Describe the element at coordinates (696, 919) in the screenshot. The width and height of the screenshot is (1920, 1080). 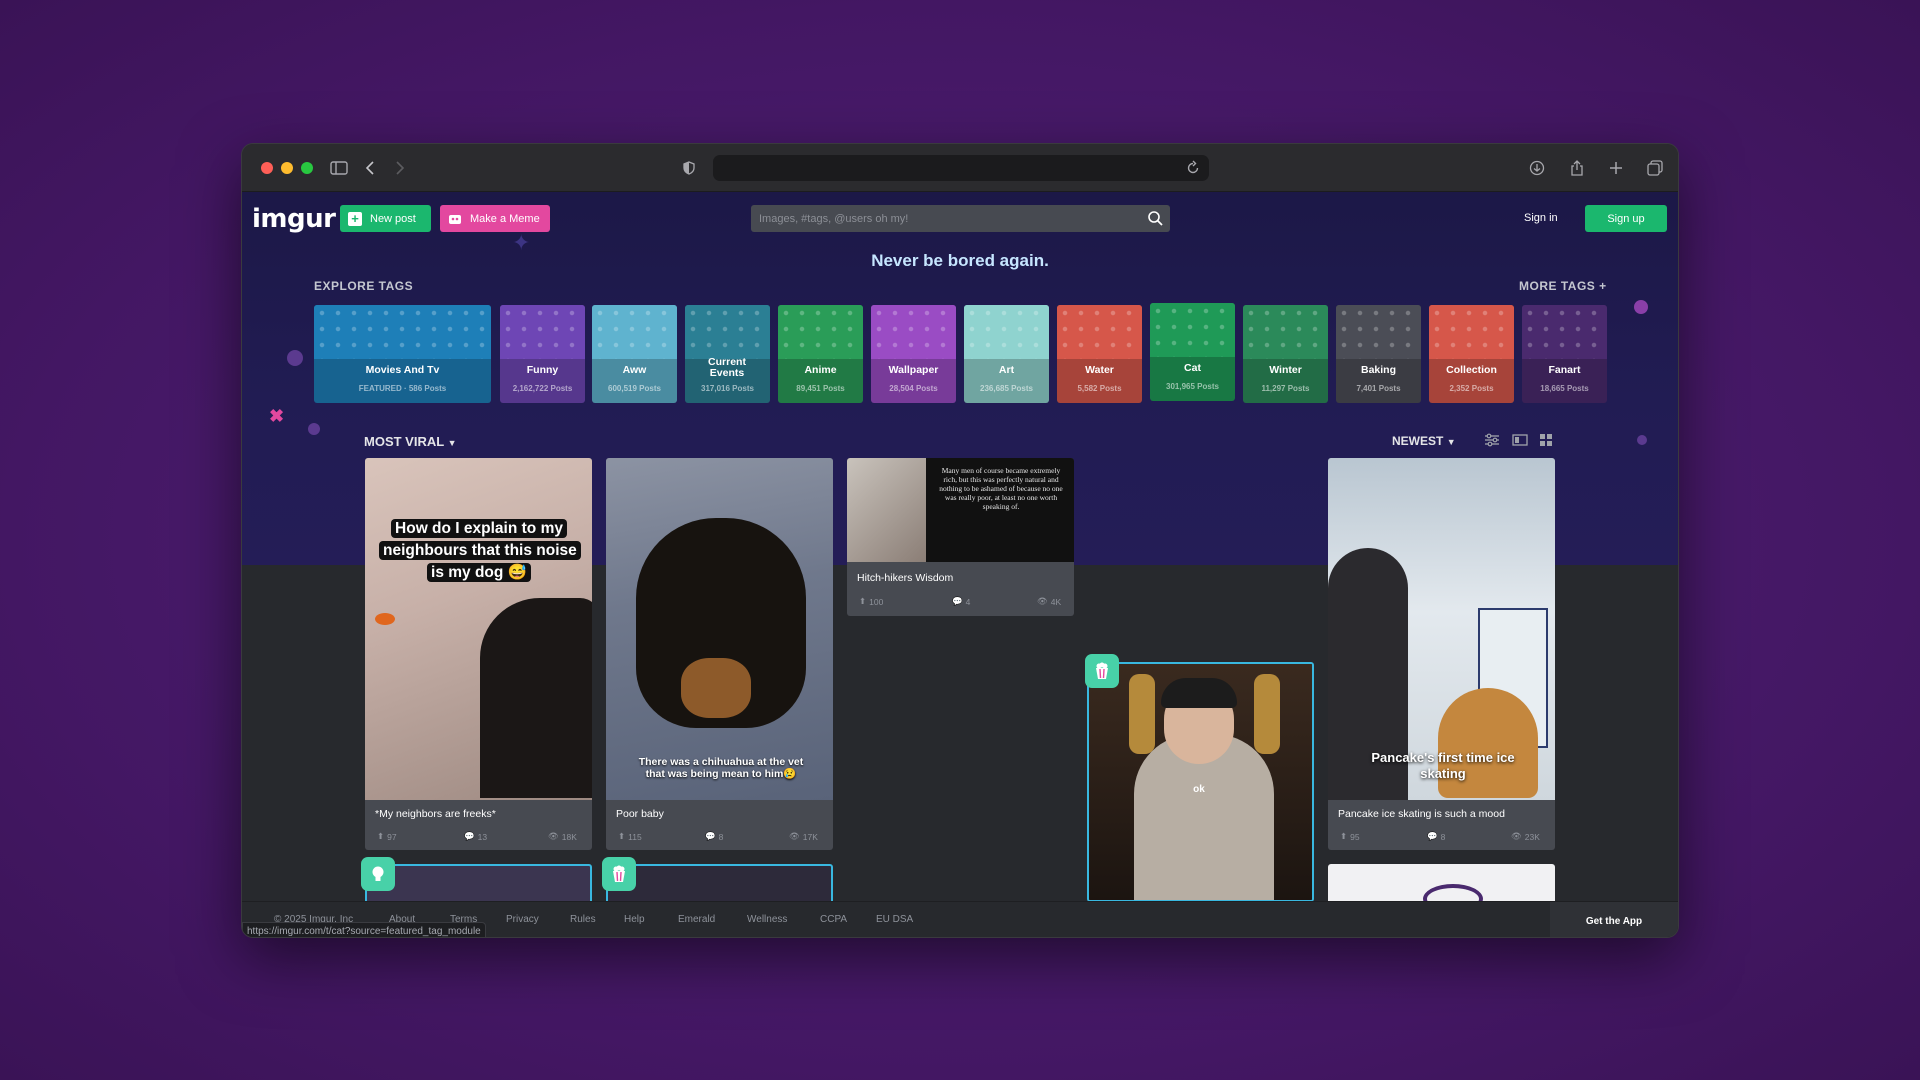
I see `footer-link-emerald: Emerald` at that location.